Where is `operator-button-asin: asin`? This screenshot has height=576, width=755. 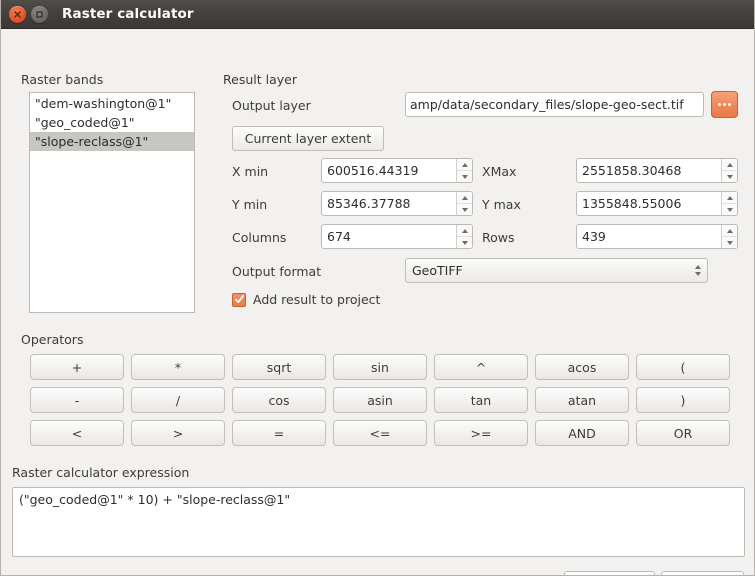 operator-button-asin: asin is located at coordinates (380, 400).